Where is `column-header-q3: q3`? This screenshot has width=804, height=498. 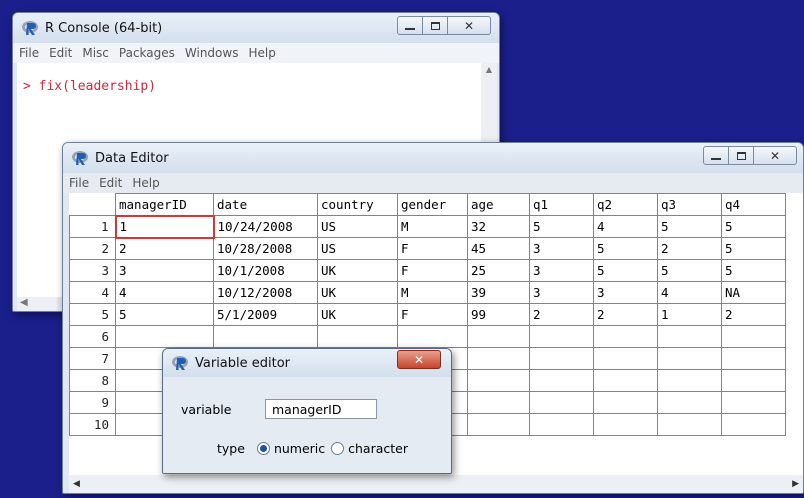
column-header-q3: q3 is located at coordinates (689, 204).